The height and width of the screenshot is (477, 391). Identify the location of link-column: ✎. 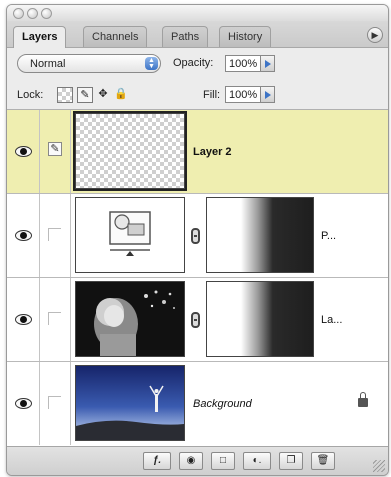
(55, 151).